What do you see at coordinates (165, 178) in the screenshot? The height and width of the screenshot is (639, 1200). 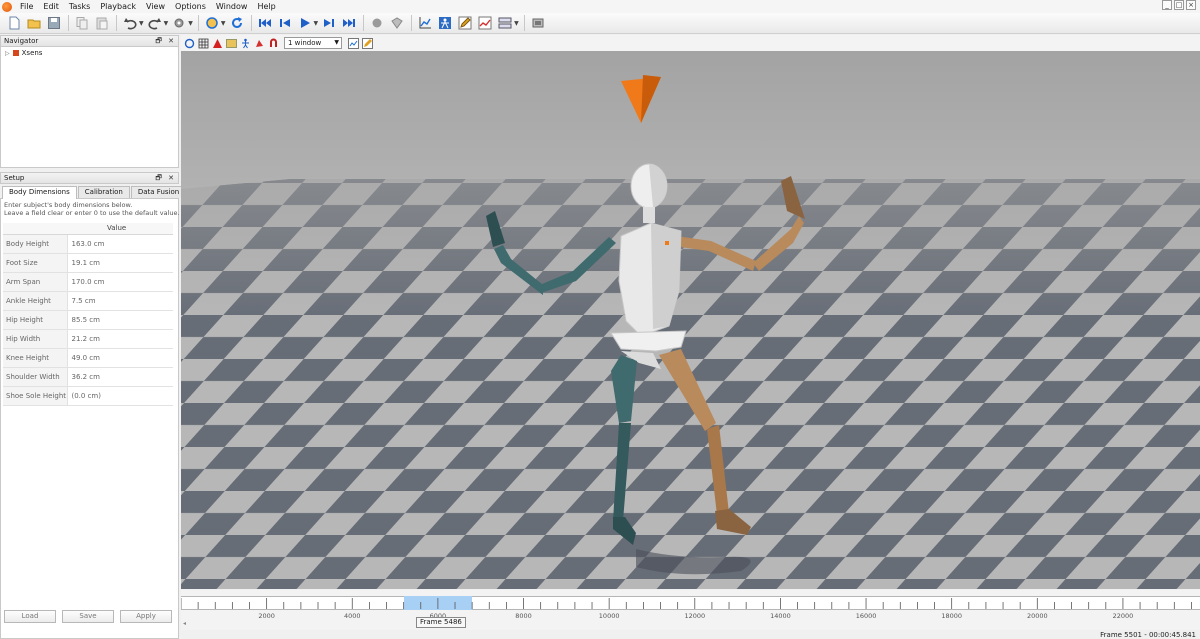 I see `setup-panel-buttons: 🗗 ✕` at bounding box center [165, 178].